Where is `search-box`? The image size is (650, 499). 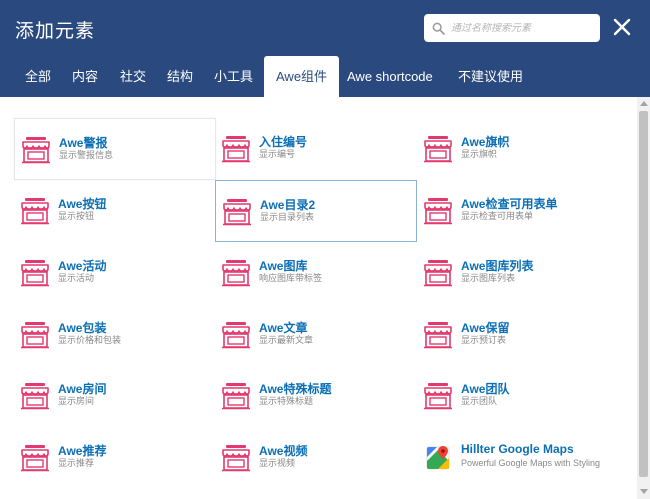
search-box is located at coordinates (512, 28).